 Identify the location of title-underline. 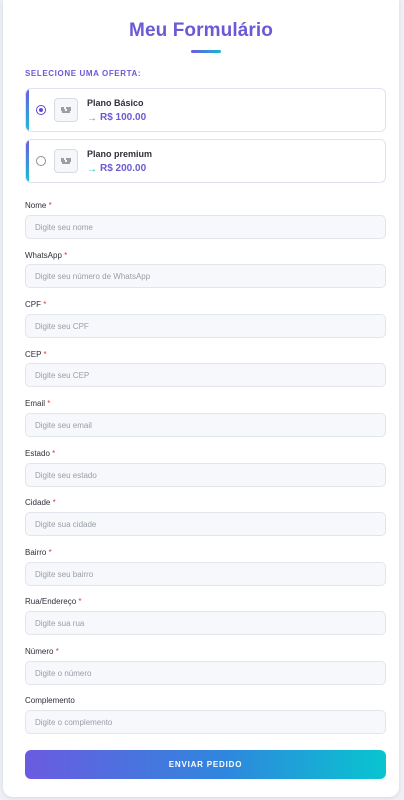
(206, 51).